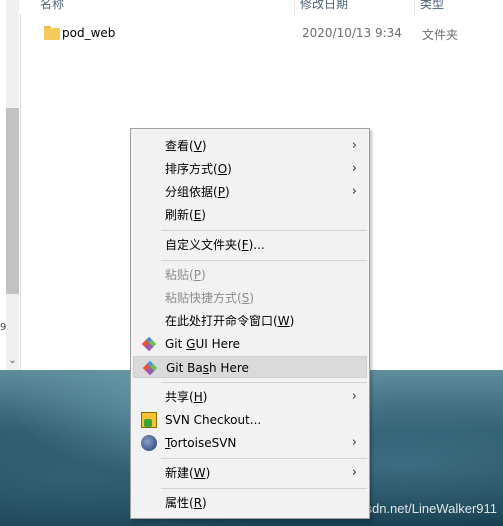 This screenshot has width=503, height=526. Describe the element at coordinates (250, 146) in the screenshot. I see `menu-item-view: 查看(V) ›` at that location.